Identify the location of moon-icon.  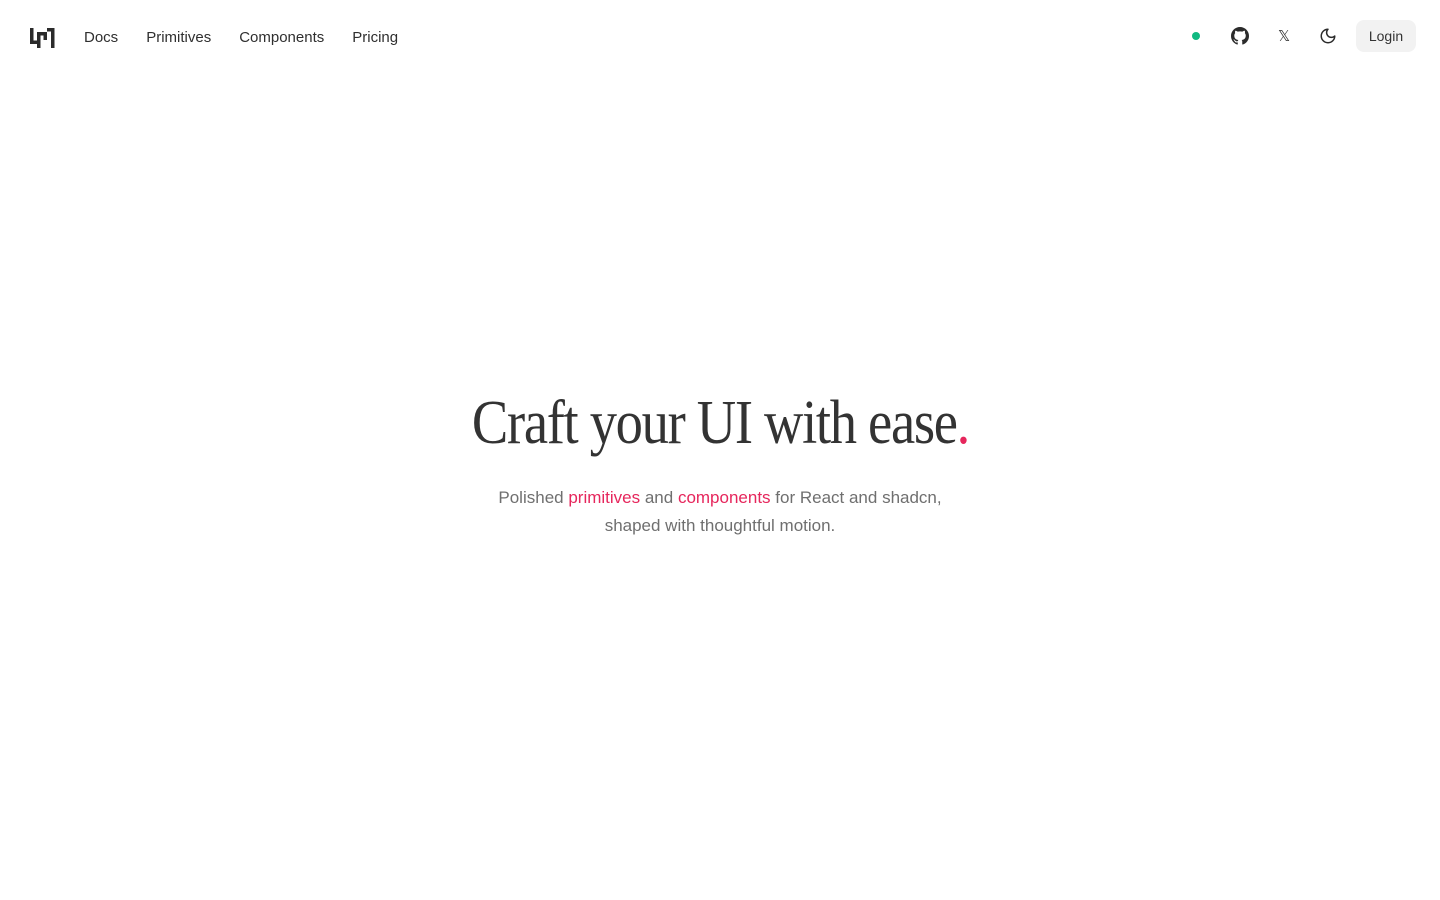
(1328, 36).